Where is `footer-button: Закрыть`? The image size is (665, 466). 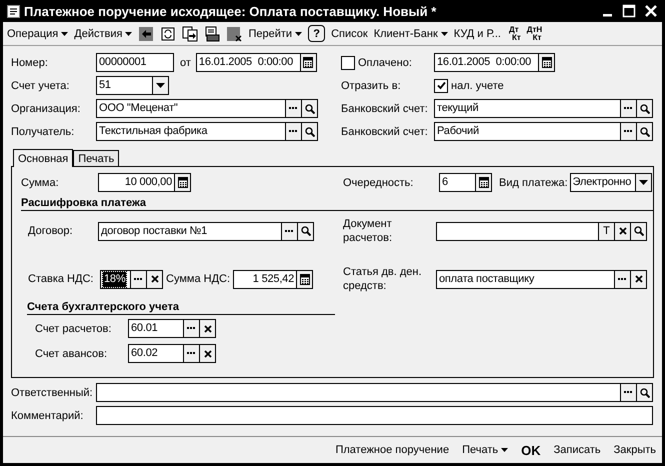 footer-button: Закрыть is located at coordinates (635, 450).